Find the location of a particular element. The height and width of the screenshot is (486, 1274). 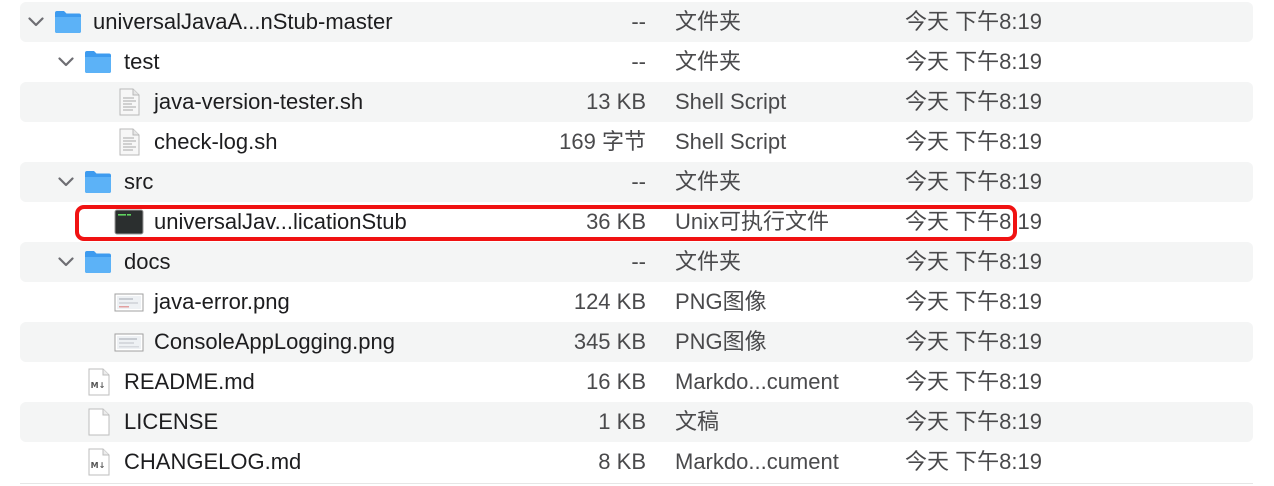

divider is located at coordinates (636, 483).